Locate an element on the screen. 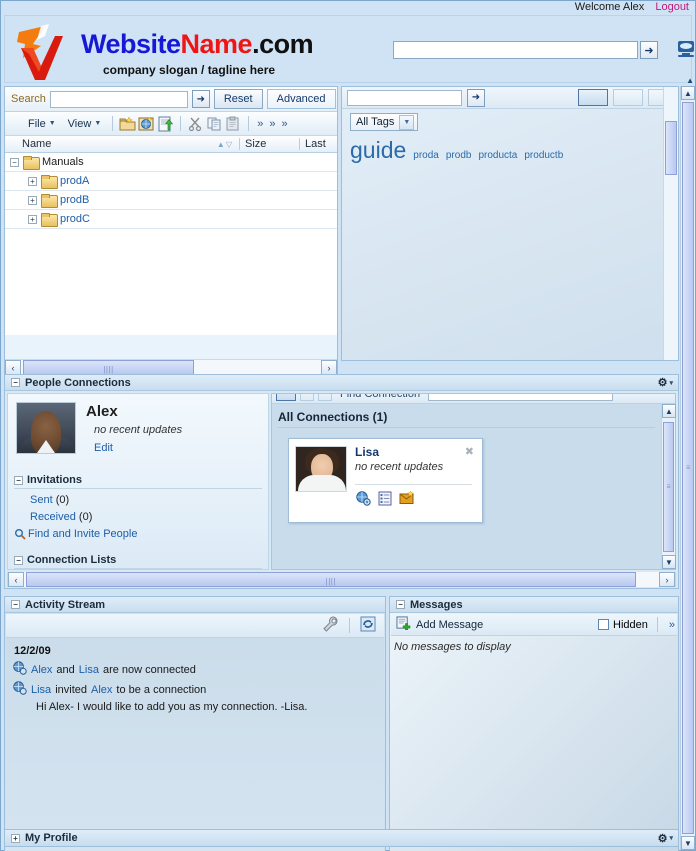  hidden-filter: Hidden is located at coordinates (623, 625).